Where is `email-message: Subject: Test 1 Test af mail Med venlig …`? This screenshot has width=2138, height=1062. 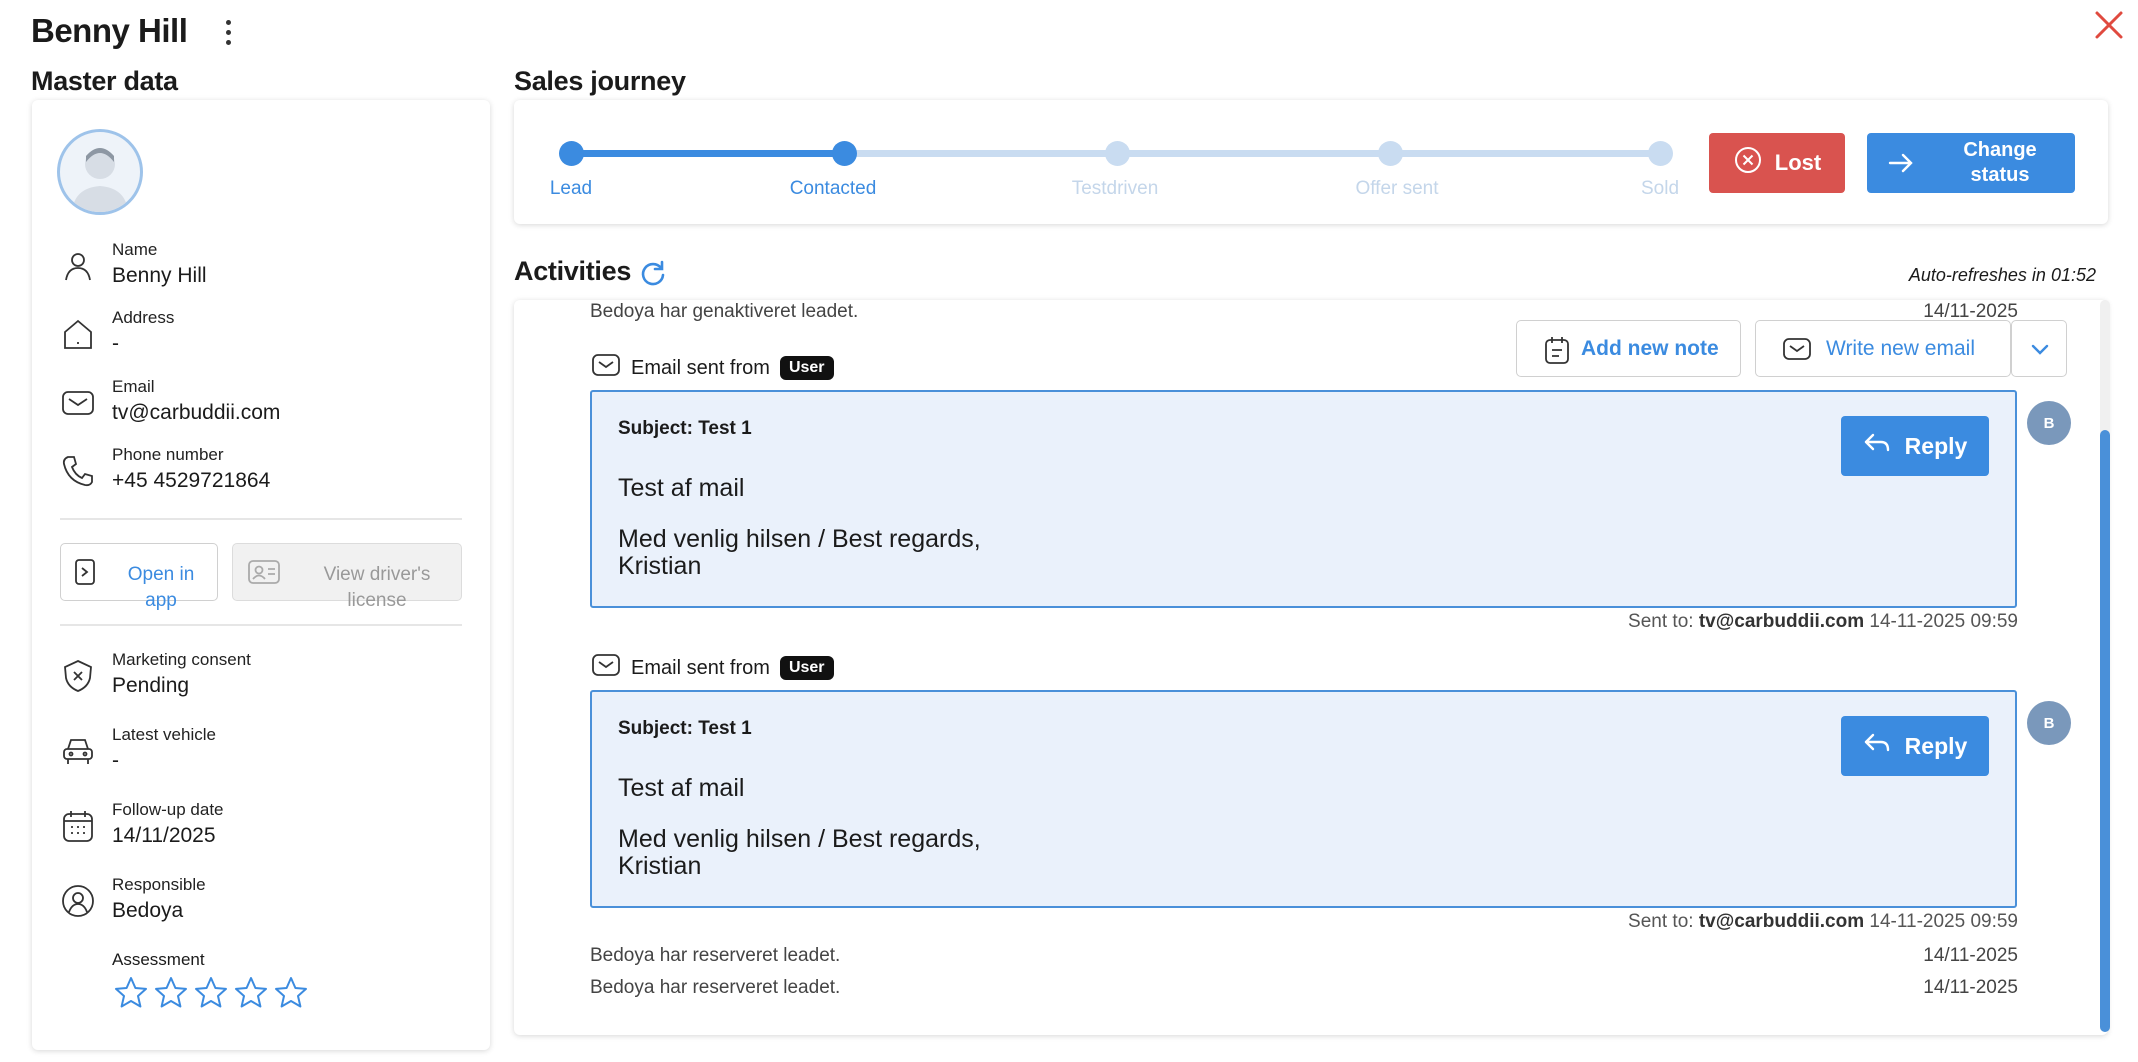 email-message: Subject: Test 1 Test af mail Med venlig … is located at coordinates (1303, 499).